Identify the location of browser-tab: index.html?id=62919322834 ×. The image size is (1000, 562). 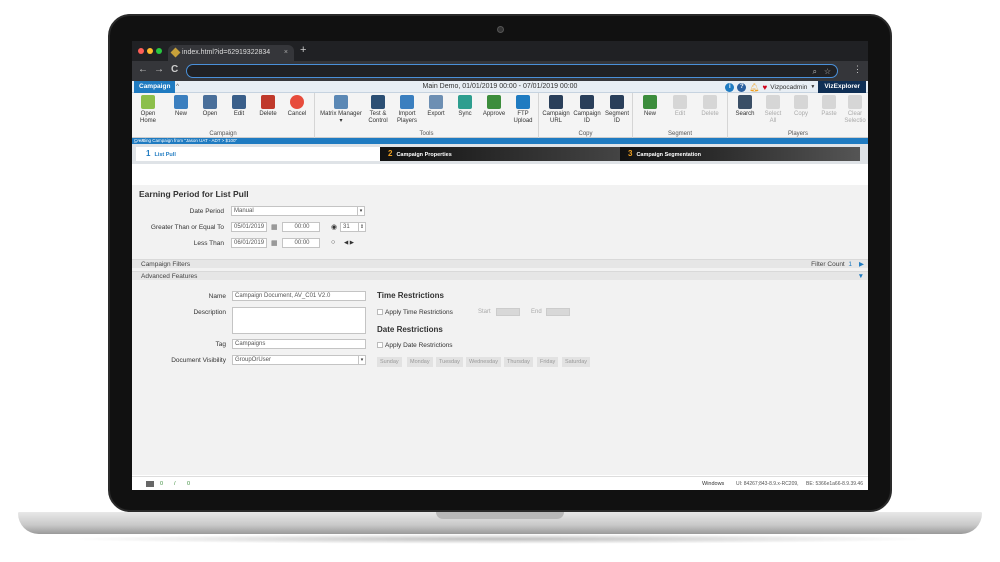
(231, 53).